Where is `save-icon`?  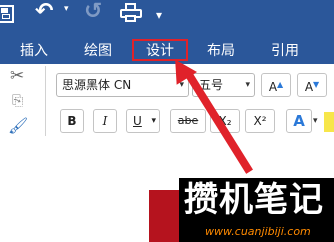 save-icon is located at coordinates (7, 14).